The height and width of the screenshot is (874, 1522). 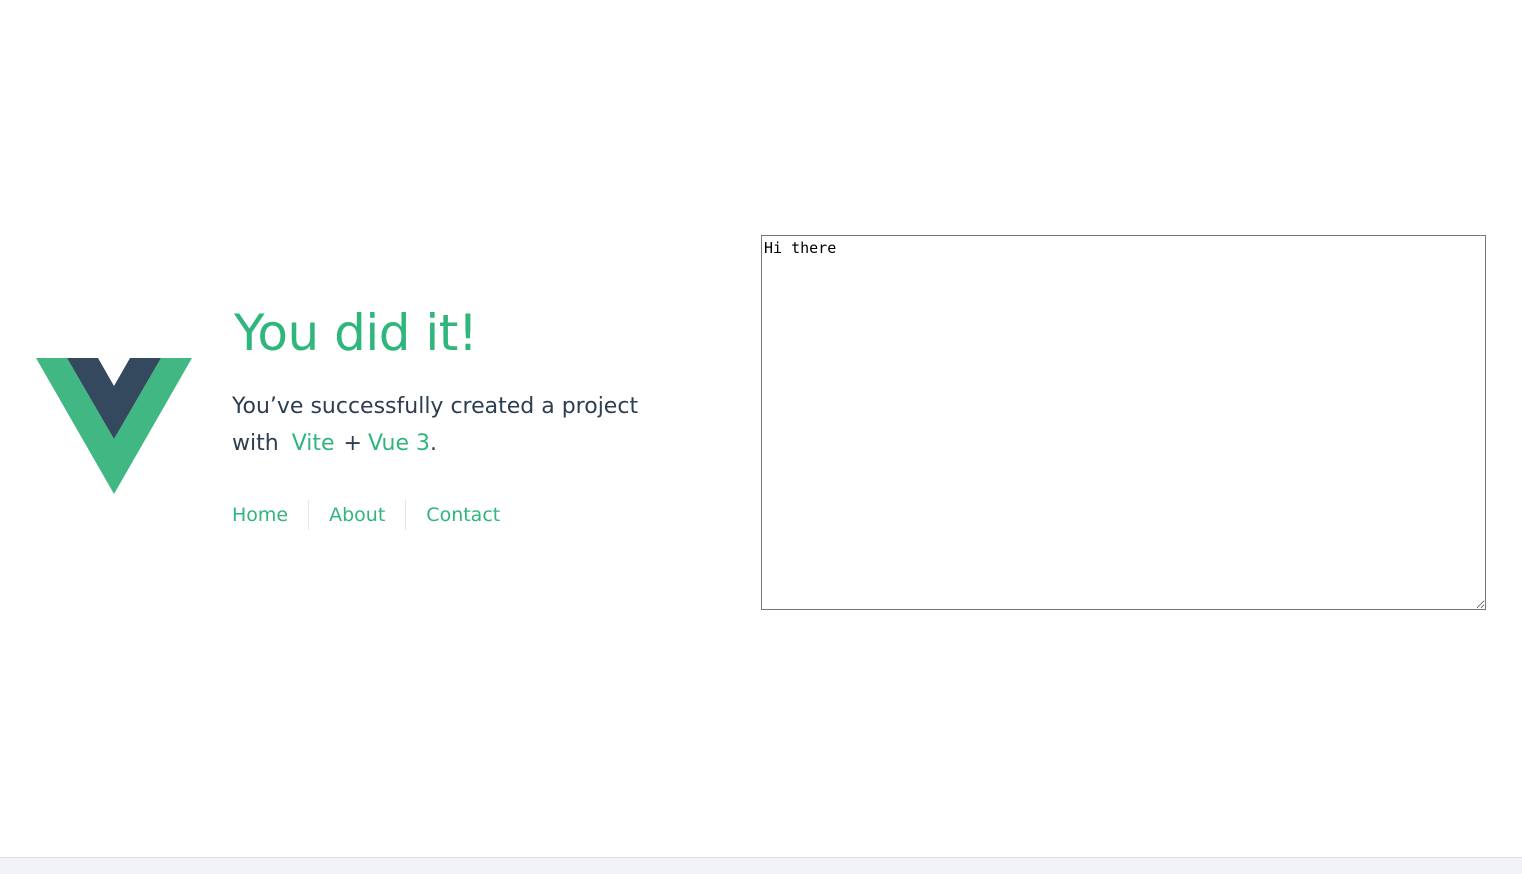 I want to click on vue-logo, so click(x=114, y=426).